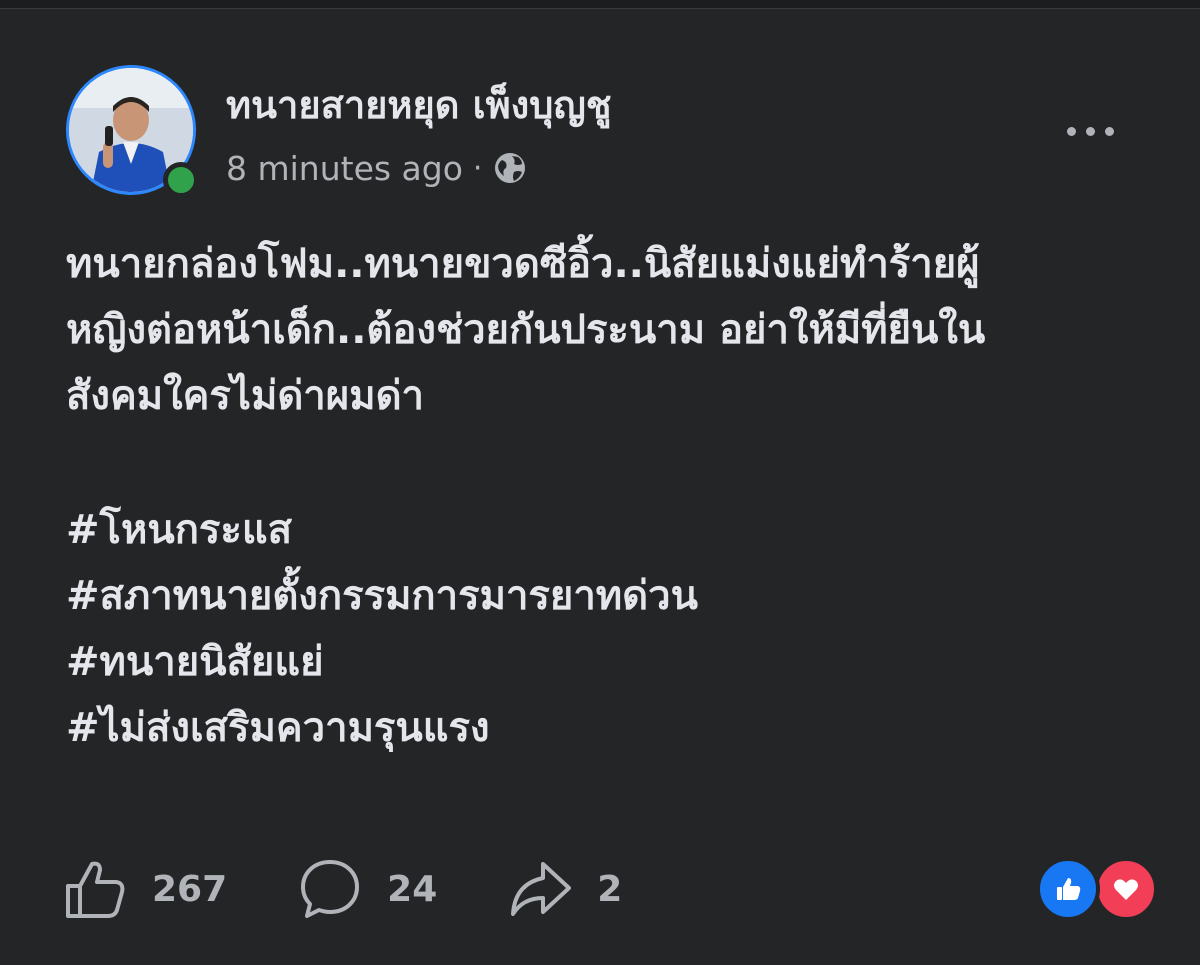 This screenshot has height=965, width=1200. What do you see at coordinates (412, 889) in the screenshot?
I see `comment-count: 24` at bounding box center [412, 889].